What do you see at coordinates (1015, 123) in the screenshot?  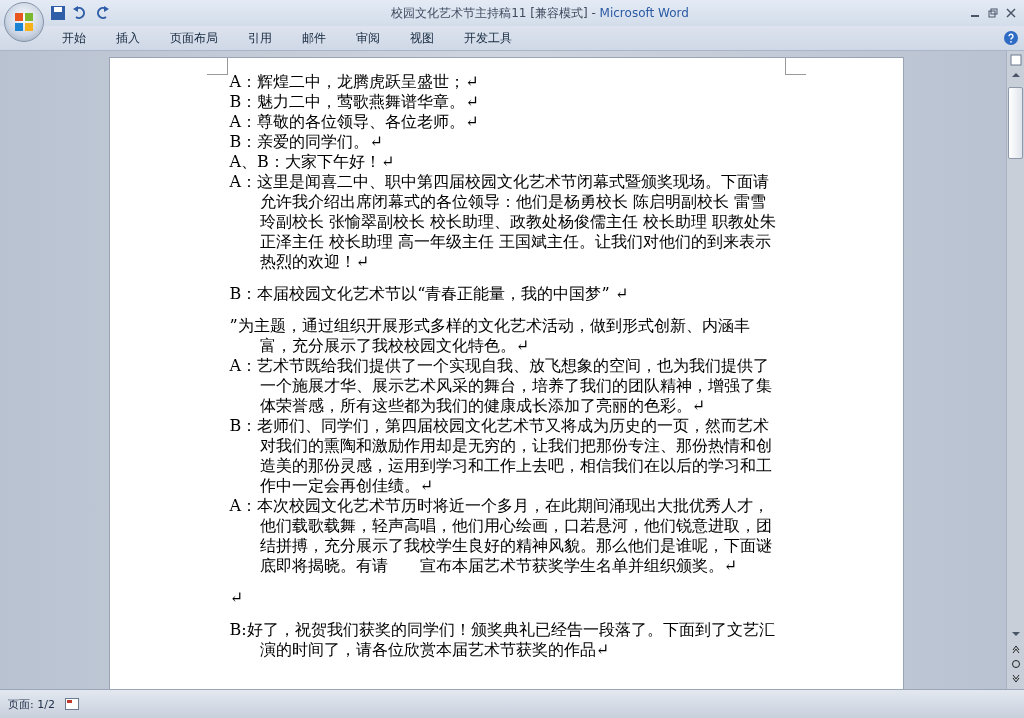 I see `scroll-thumb` at bounding box center [1015, 123].